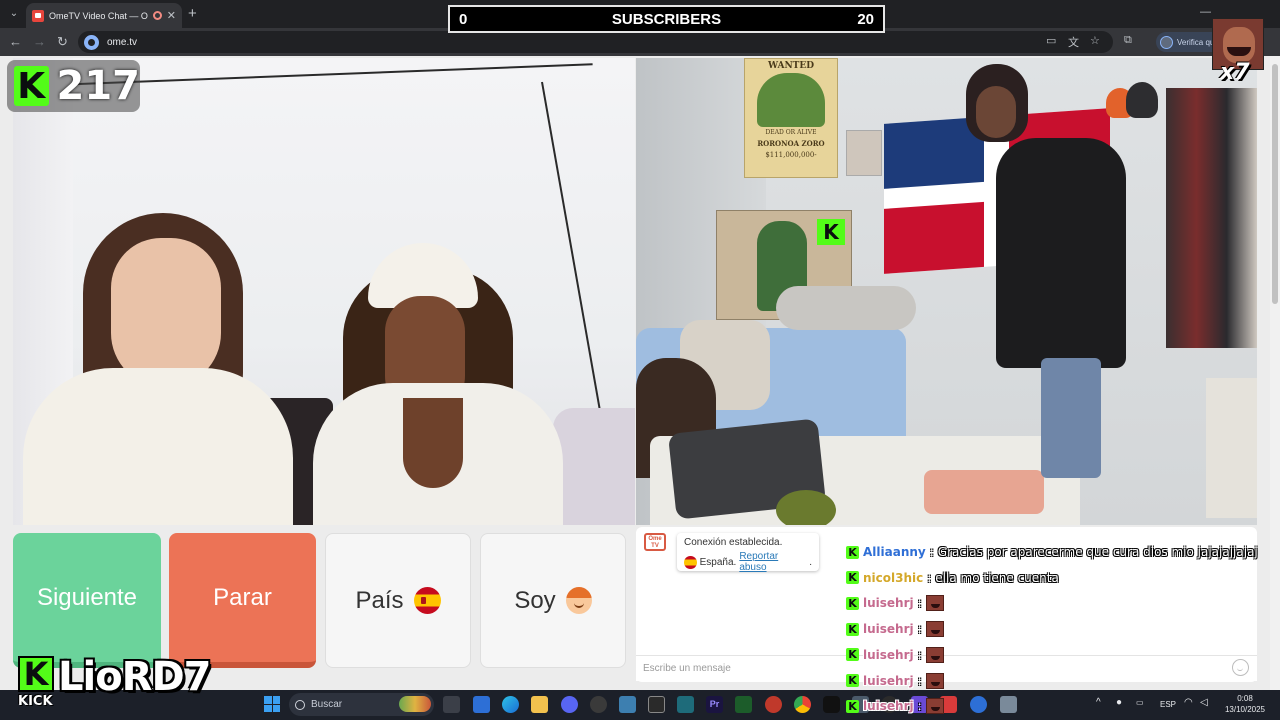 This screenshot has width=1280, height=720. What do you see at coordinates (1168, 704) in the screenshot?
I see `language-indicator: ESP` at bounding box center [1168, 704].